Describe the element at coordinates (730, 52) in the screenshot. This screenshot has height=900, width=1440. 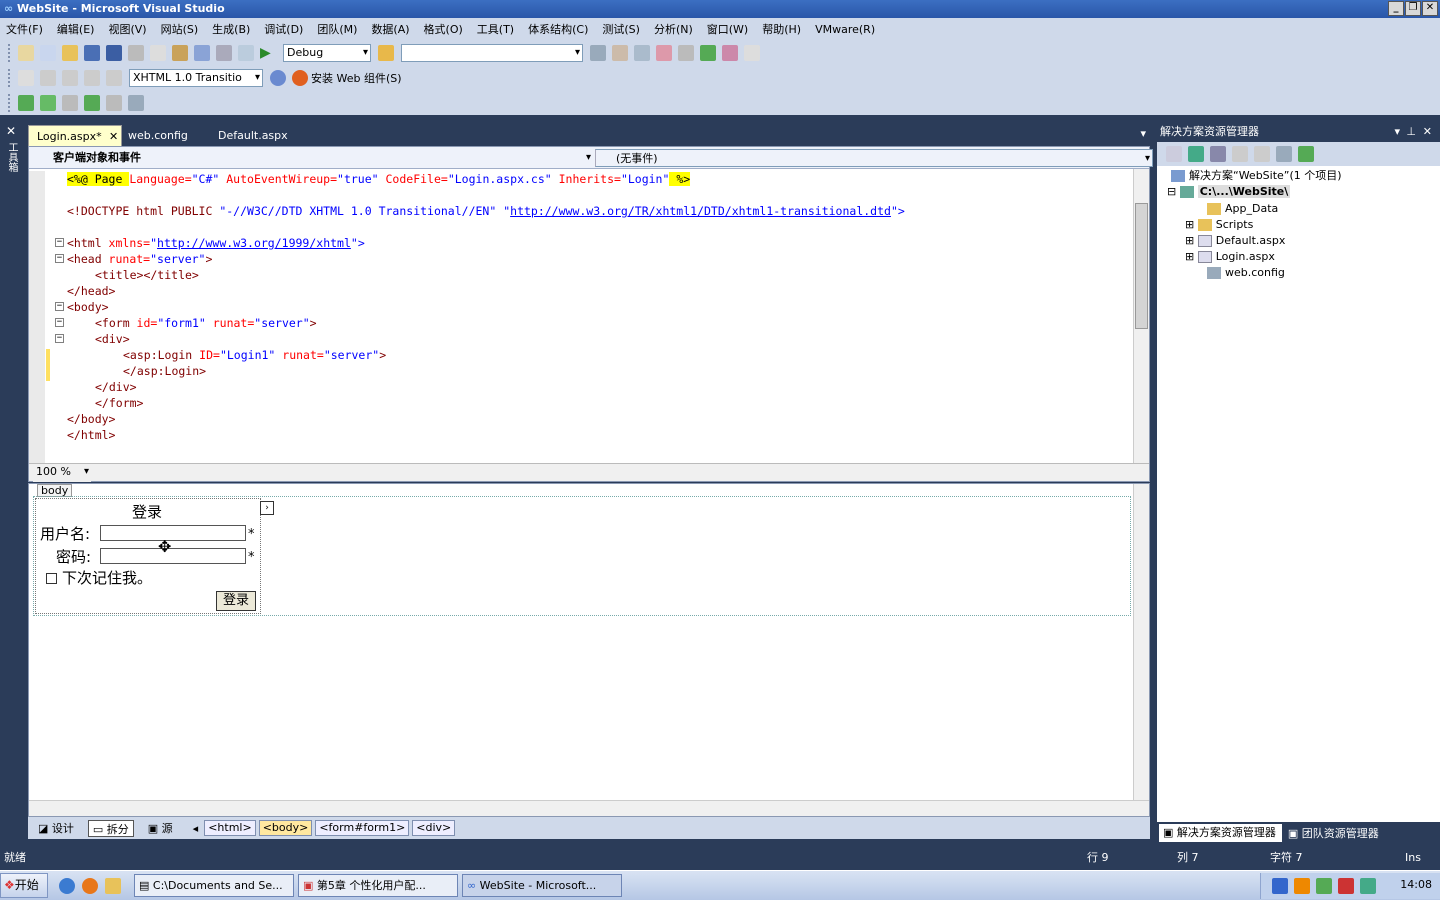
I see `extensions-icon` at that location.